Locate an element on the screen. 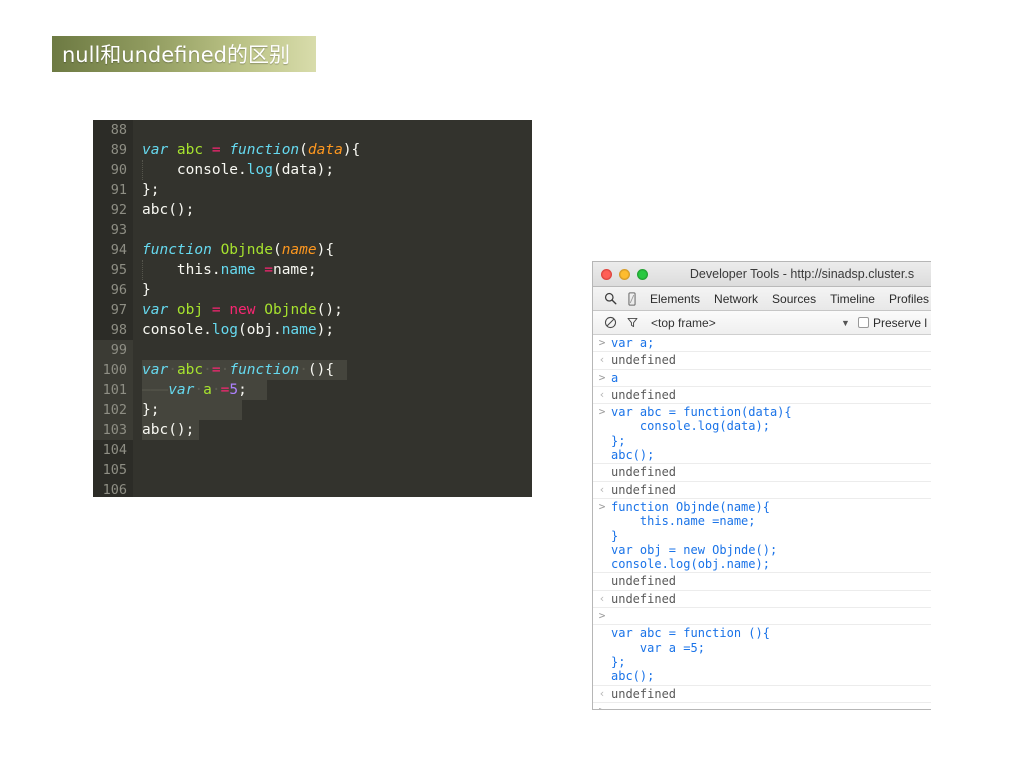 Image resolution: width=1024 pixels, height=768 pixels. clear-console-icon is located at coordinates (610, 322).